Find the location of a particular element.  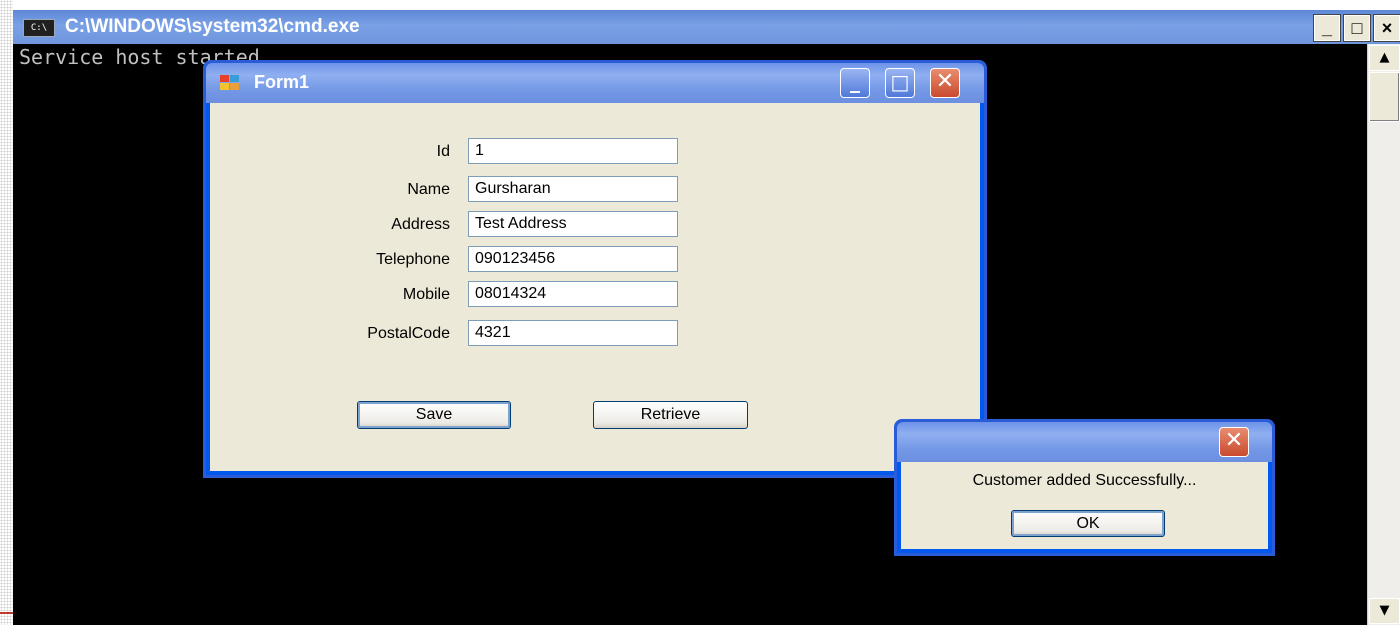

telephone-label: Telephone is located at coordinates (413, 259).